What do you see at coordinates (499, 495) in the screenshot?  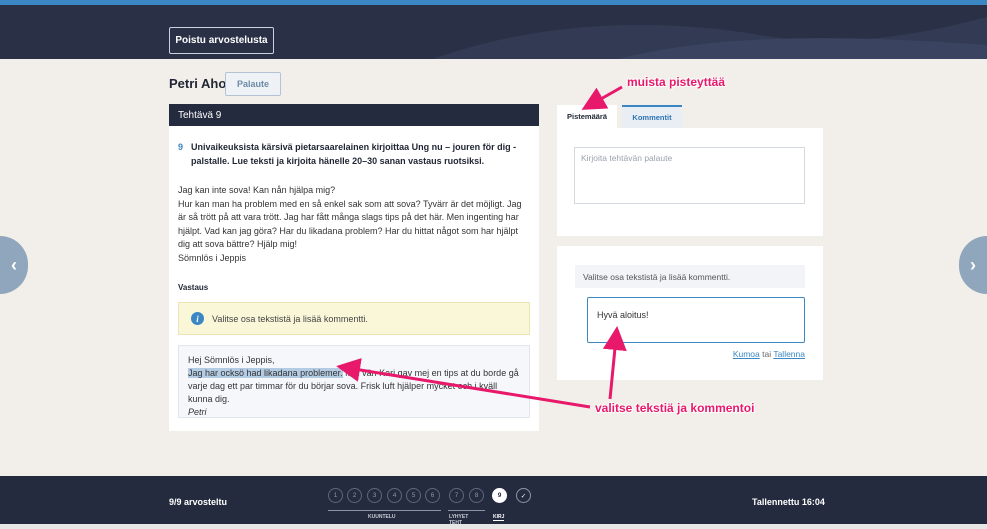 I see `step-9: 9` at bounding box center [499, 495].